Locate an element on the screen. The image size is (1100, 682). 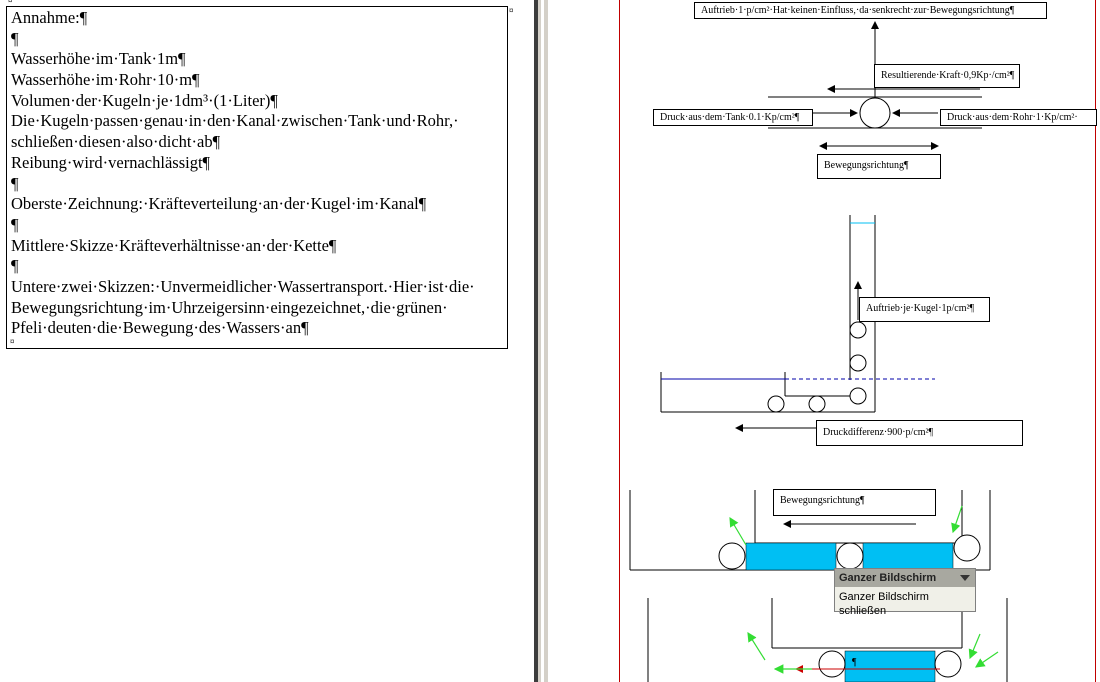
fullscreen-toolbar-header: Ganzer Bildschirm is located at coordinates (905, 578).